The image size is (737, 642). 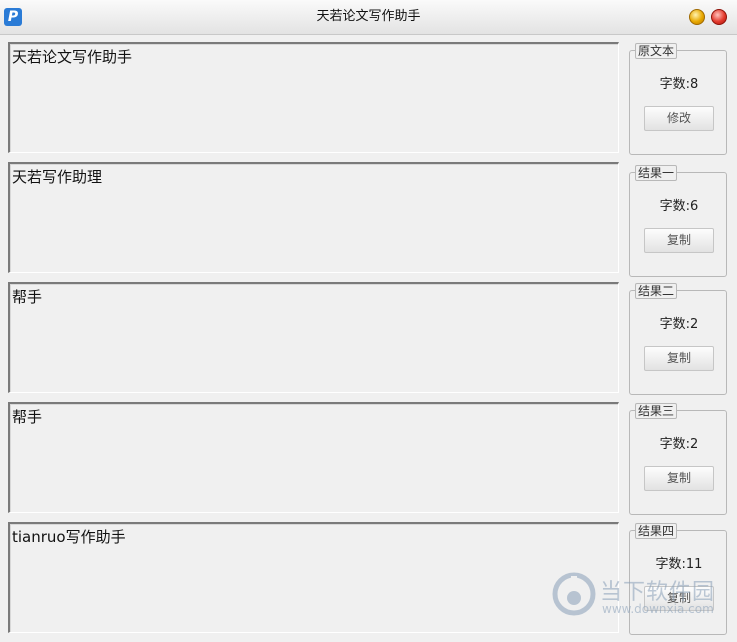 What do you see at coordinates (679, 118) in the screenshot?
I see `edit-button: 修改` at bounding box center [679, 118].